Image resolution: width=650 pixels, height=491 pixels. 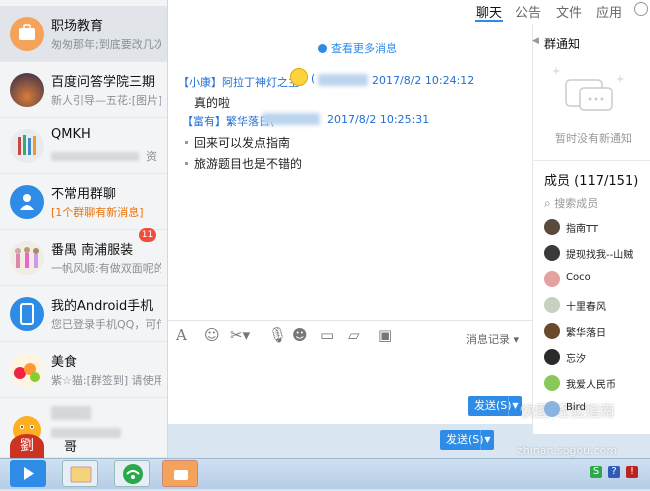 I want to click on help-tray-icon: ?, so click(x=614, y=472).